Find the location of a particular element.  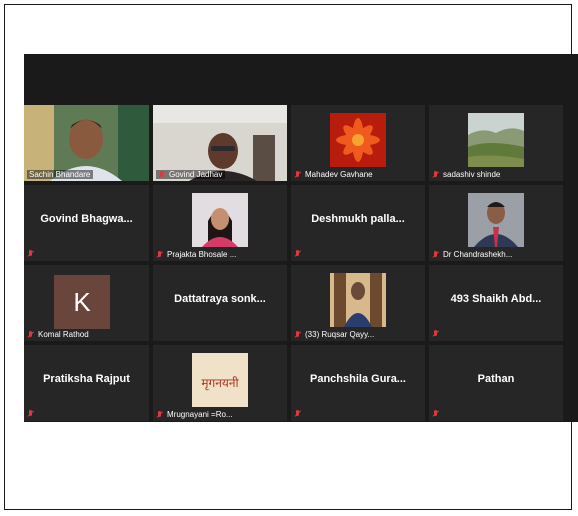

participant-name: Govind Jadhav is located at coordinates (191, 174).